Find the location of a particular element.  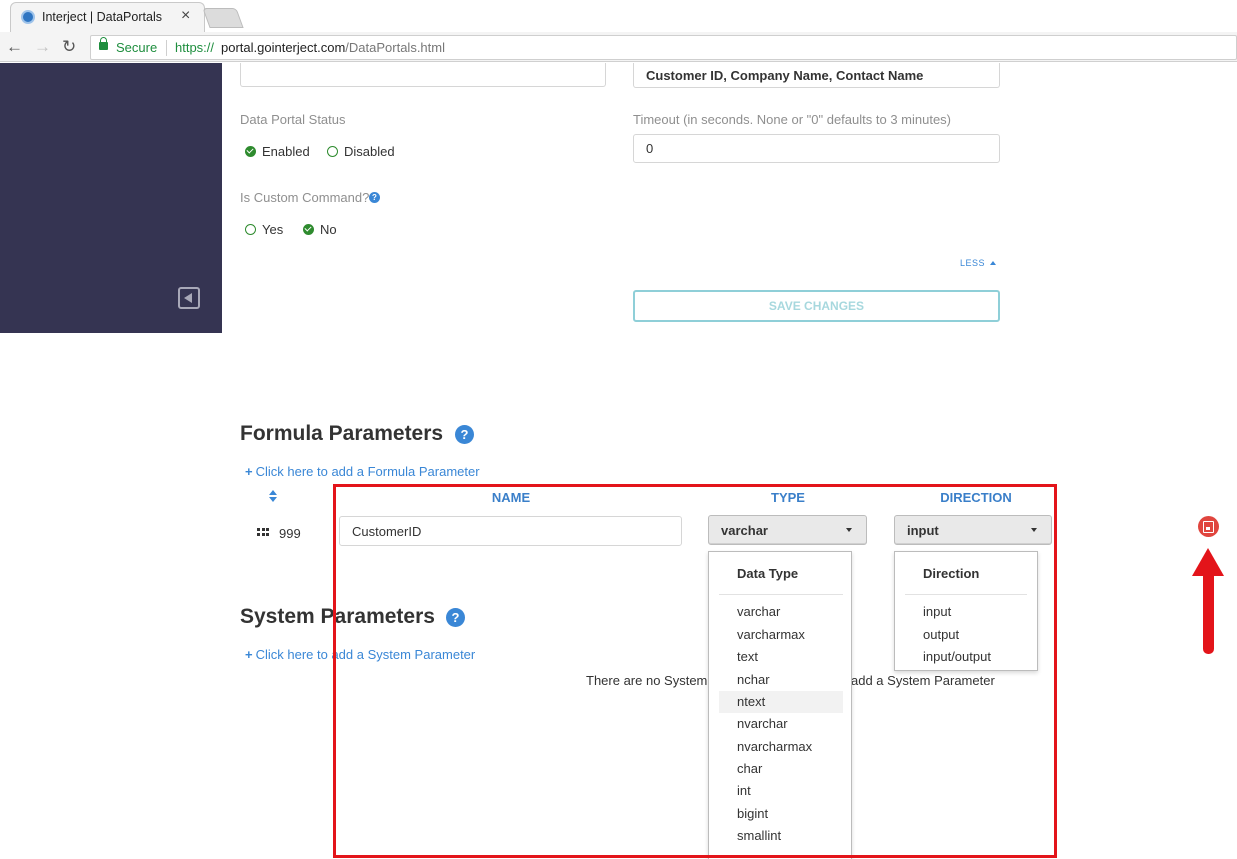

url-scheme: https:// is located at coordinates (195, 47).